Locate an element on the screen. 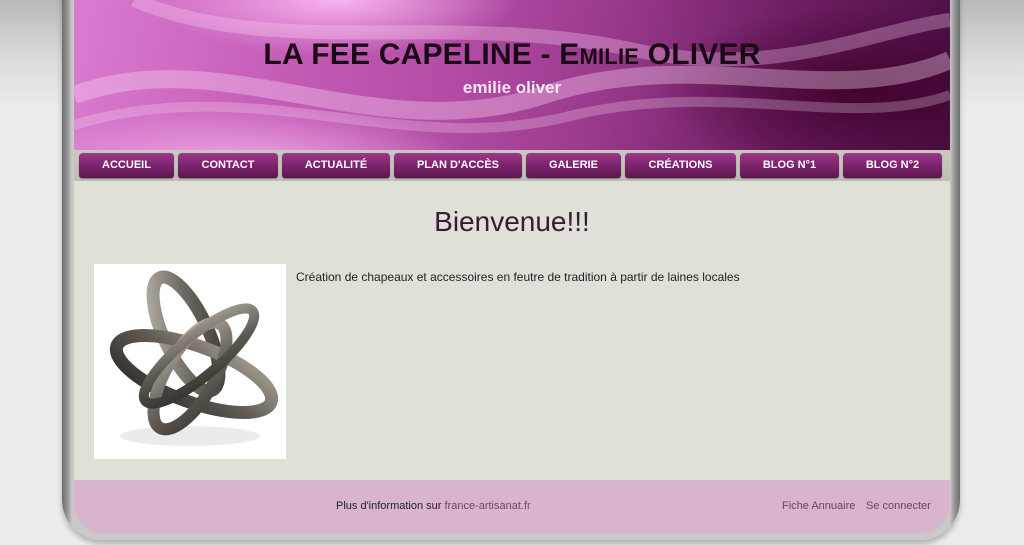 Image resolution: width=1024 pixels, height=545 pixels. site-subtitle: emilie oliver is located at coordinates (512, 87).